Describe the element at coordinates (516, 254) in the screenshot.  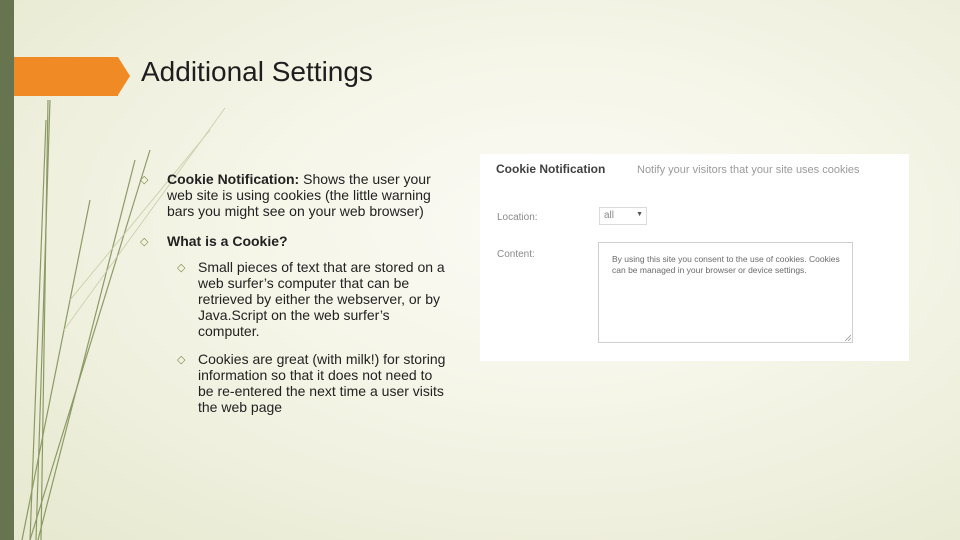
I see `content-label: Content:` at that location.